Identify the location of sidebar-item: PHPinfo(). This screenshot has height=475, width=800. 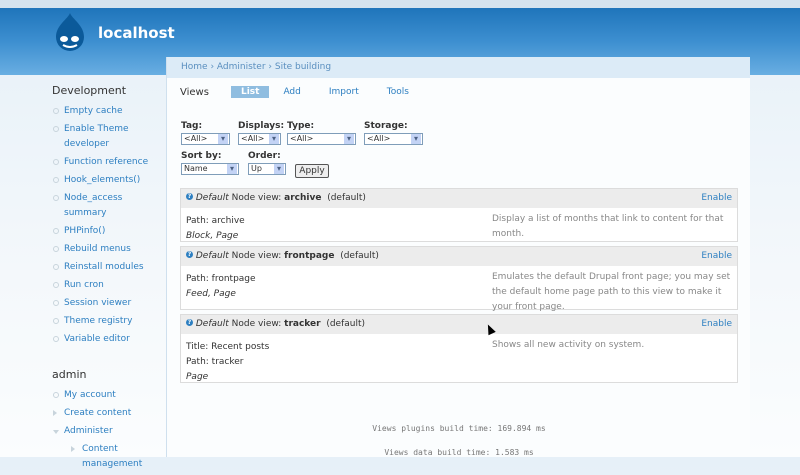
(109, 231).